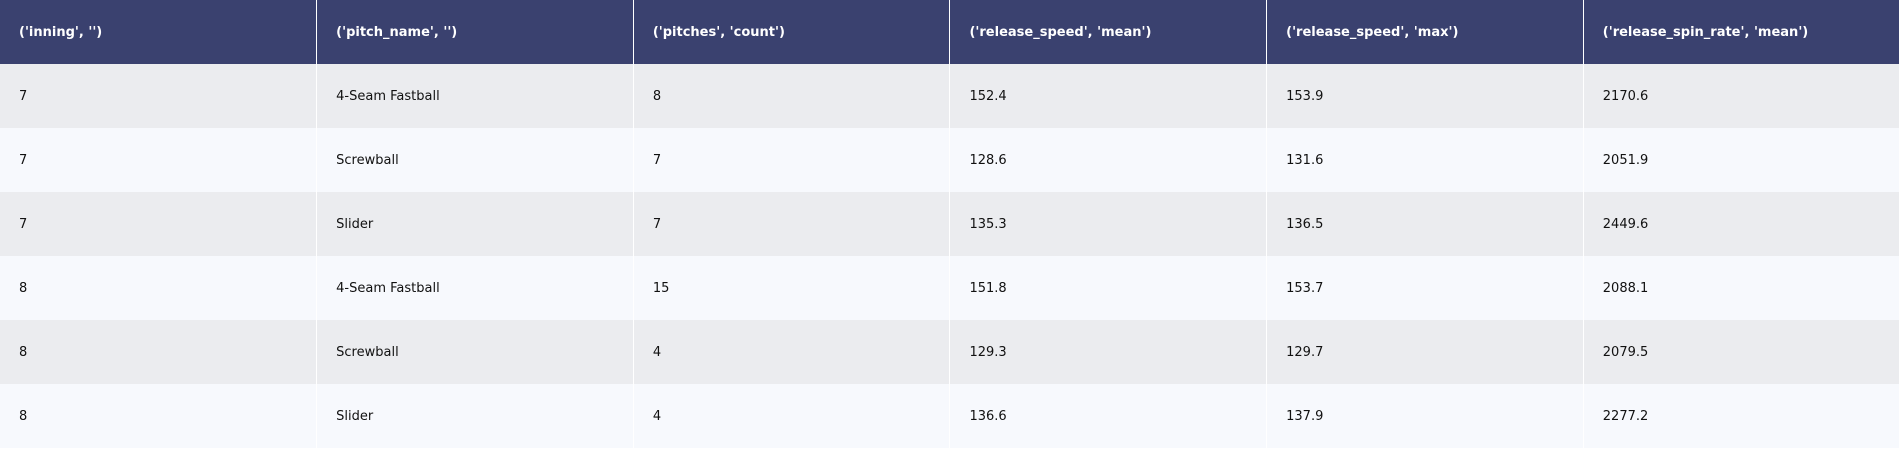  What do you see at coordinates (1108, 224) in the screenshot?
I see `cell-release-speed-mean: 135.3` at bounding box center [1108, 224].